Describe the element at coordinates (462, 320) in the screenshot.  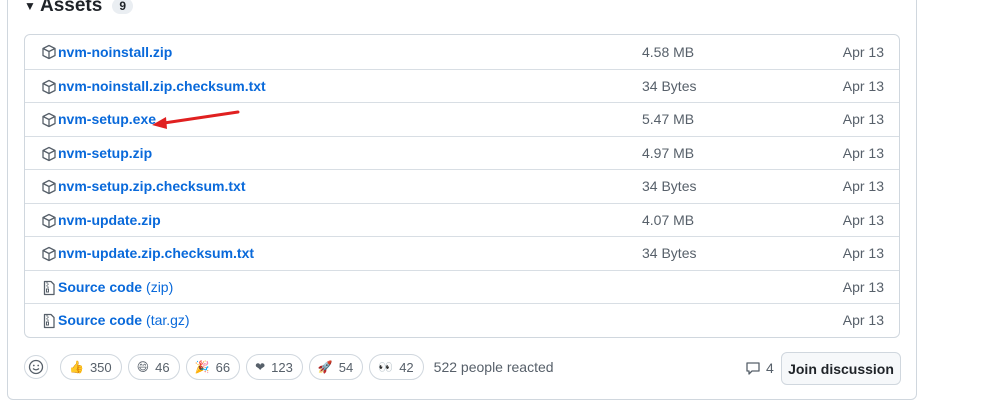
I see `asset-row: Source code (tar.gz) Apr 13` at that location.